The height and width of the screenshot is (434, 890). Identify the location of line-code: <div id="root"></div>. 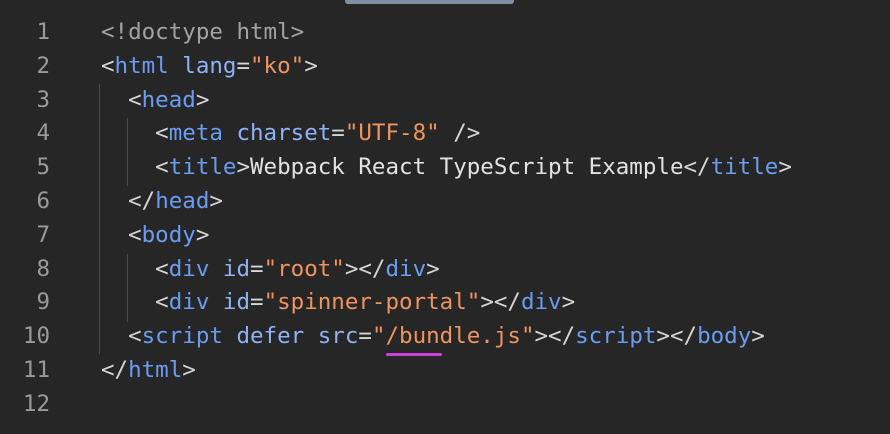
(270, 269).